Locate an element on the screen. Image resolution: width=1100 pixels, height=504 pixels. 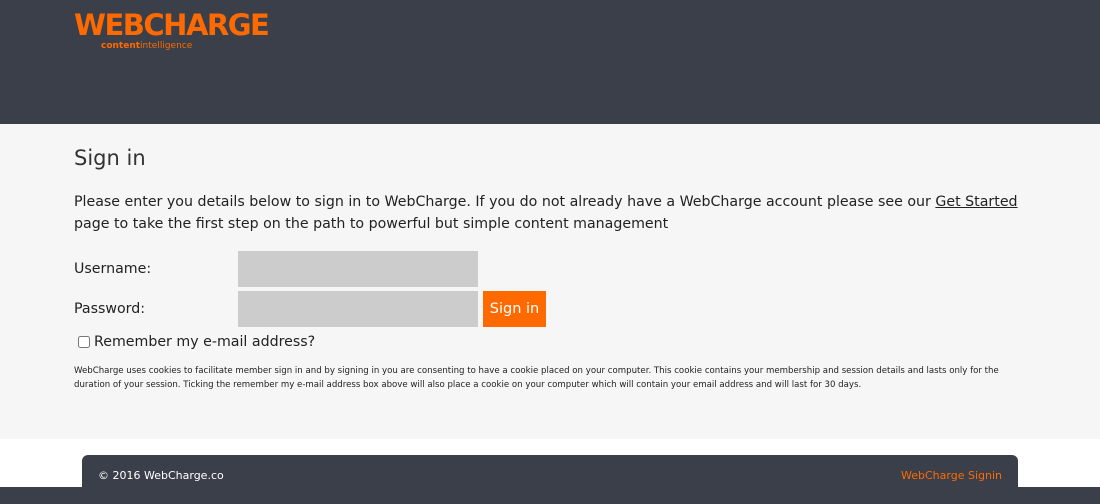
logo-tagline: contentintelligence is located at coordinates (146, 46).